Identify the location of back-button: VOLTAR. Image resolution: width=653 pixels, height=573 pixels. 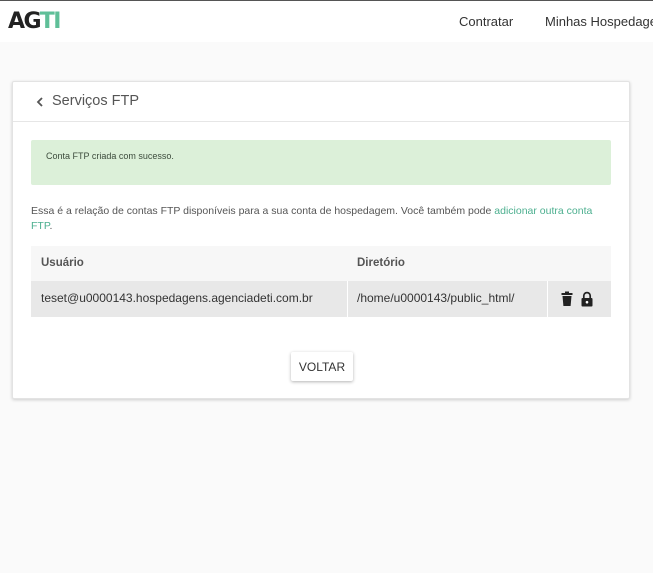
(322, 366).